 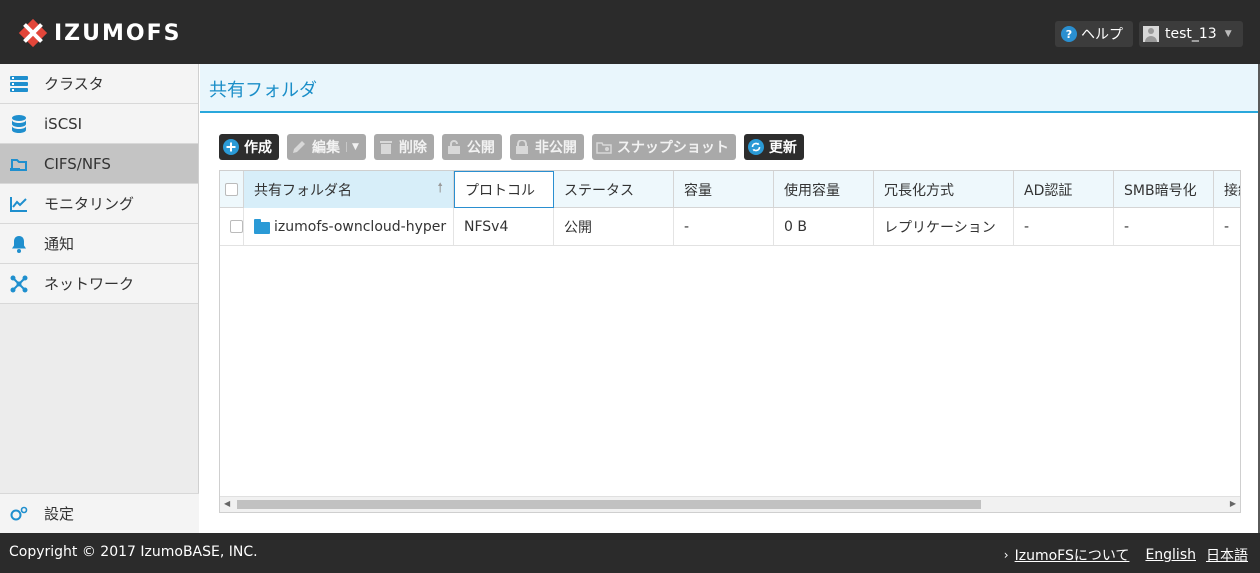 What do you see at coordinates (500, 190) in the screenshot?
I see `column-header-label: プロトコル` at bounding box center [500, 190].